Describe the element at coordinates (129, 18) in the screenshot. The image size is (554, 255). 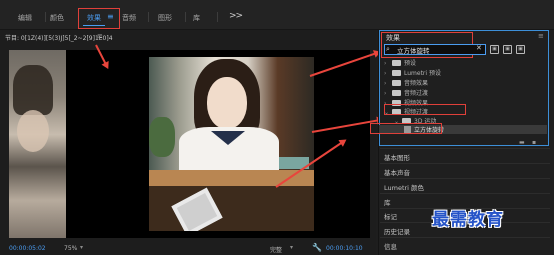
I see `tab-audio: 音频` at that location.